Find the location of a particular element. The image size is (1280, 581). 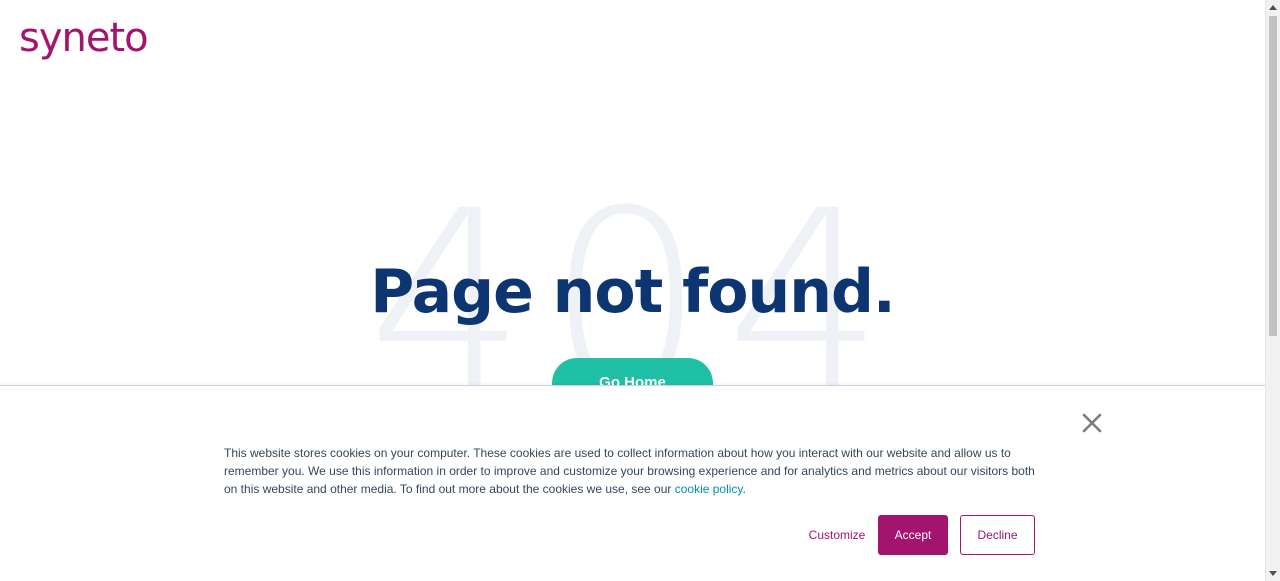

customize-button: Customize is located at coordinates (837, 535).